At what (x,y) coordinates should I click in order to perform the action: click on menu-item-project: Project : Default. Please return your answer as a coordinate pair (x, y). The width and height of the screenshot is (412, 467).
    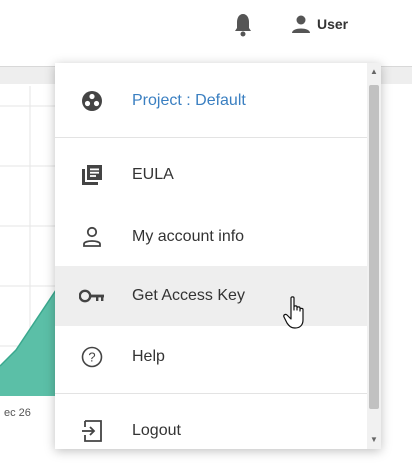
    Looking at the image, I should click on (211, 101).